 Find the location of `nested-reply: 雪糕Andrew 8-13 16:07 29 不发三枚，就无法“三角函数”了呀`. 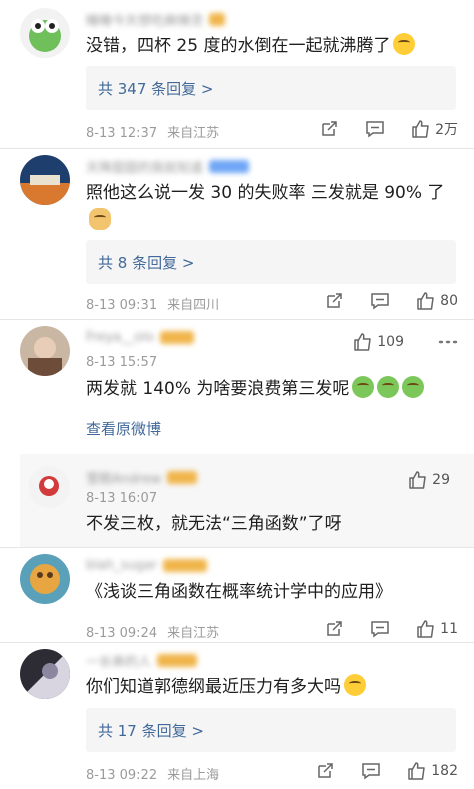

nested-reply: 雪糕Andrew 8-13 16:07 29 不发三枚，就无法“三角函数”了呀 is located at coordinates (247, 500).